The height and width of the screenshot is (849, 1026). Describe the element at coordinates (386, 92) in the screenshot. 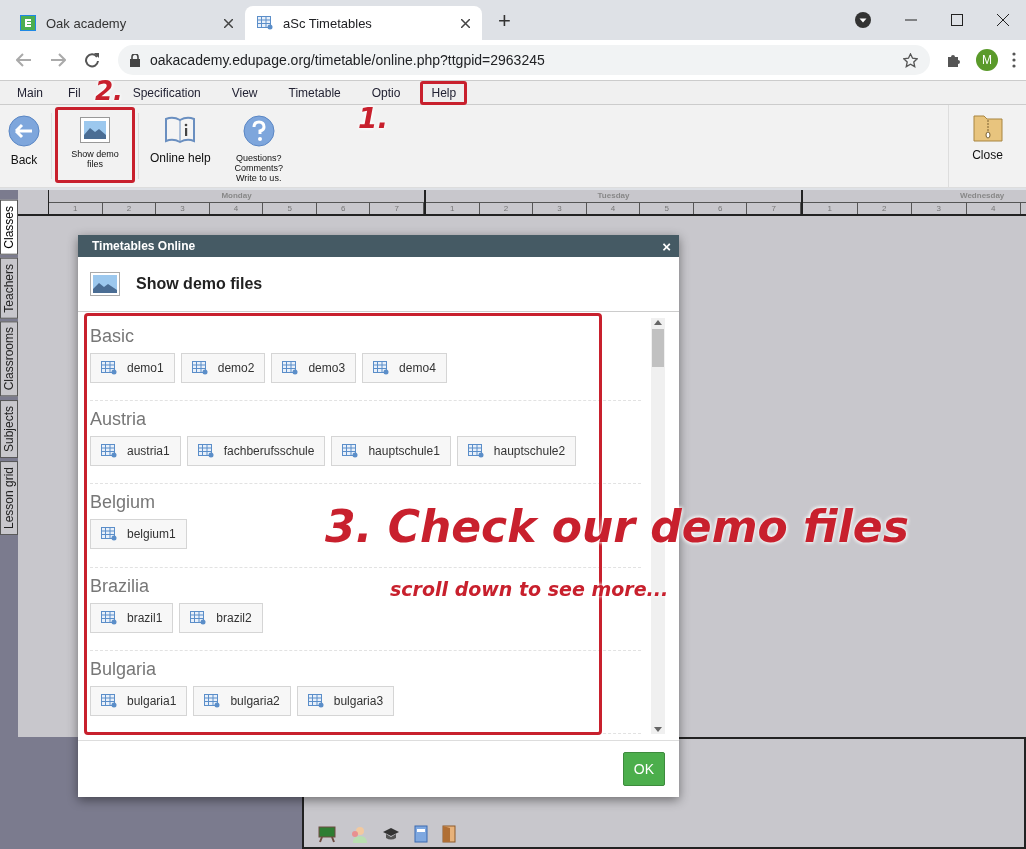

I see `menu-item: Optio` at that location.